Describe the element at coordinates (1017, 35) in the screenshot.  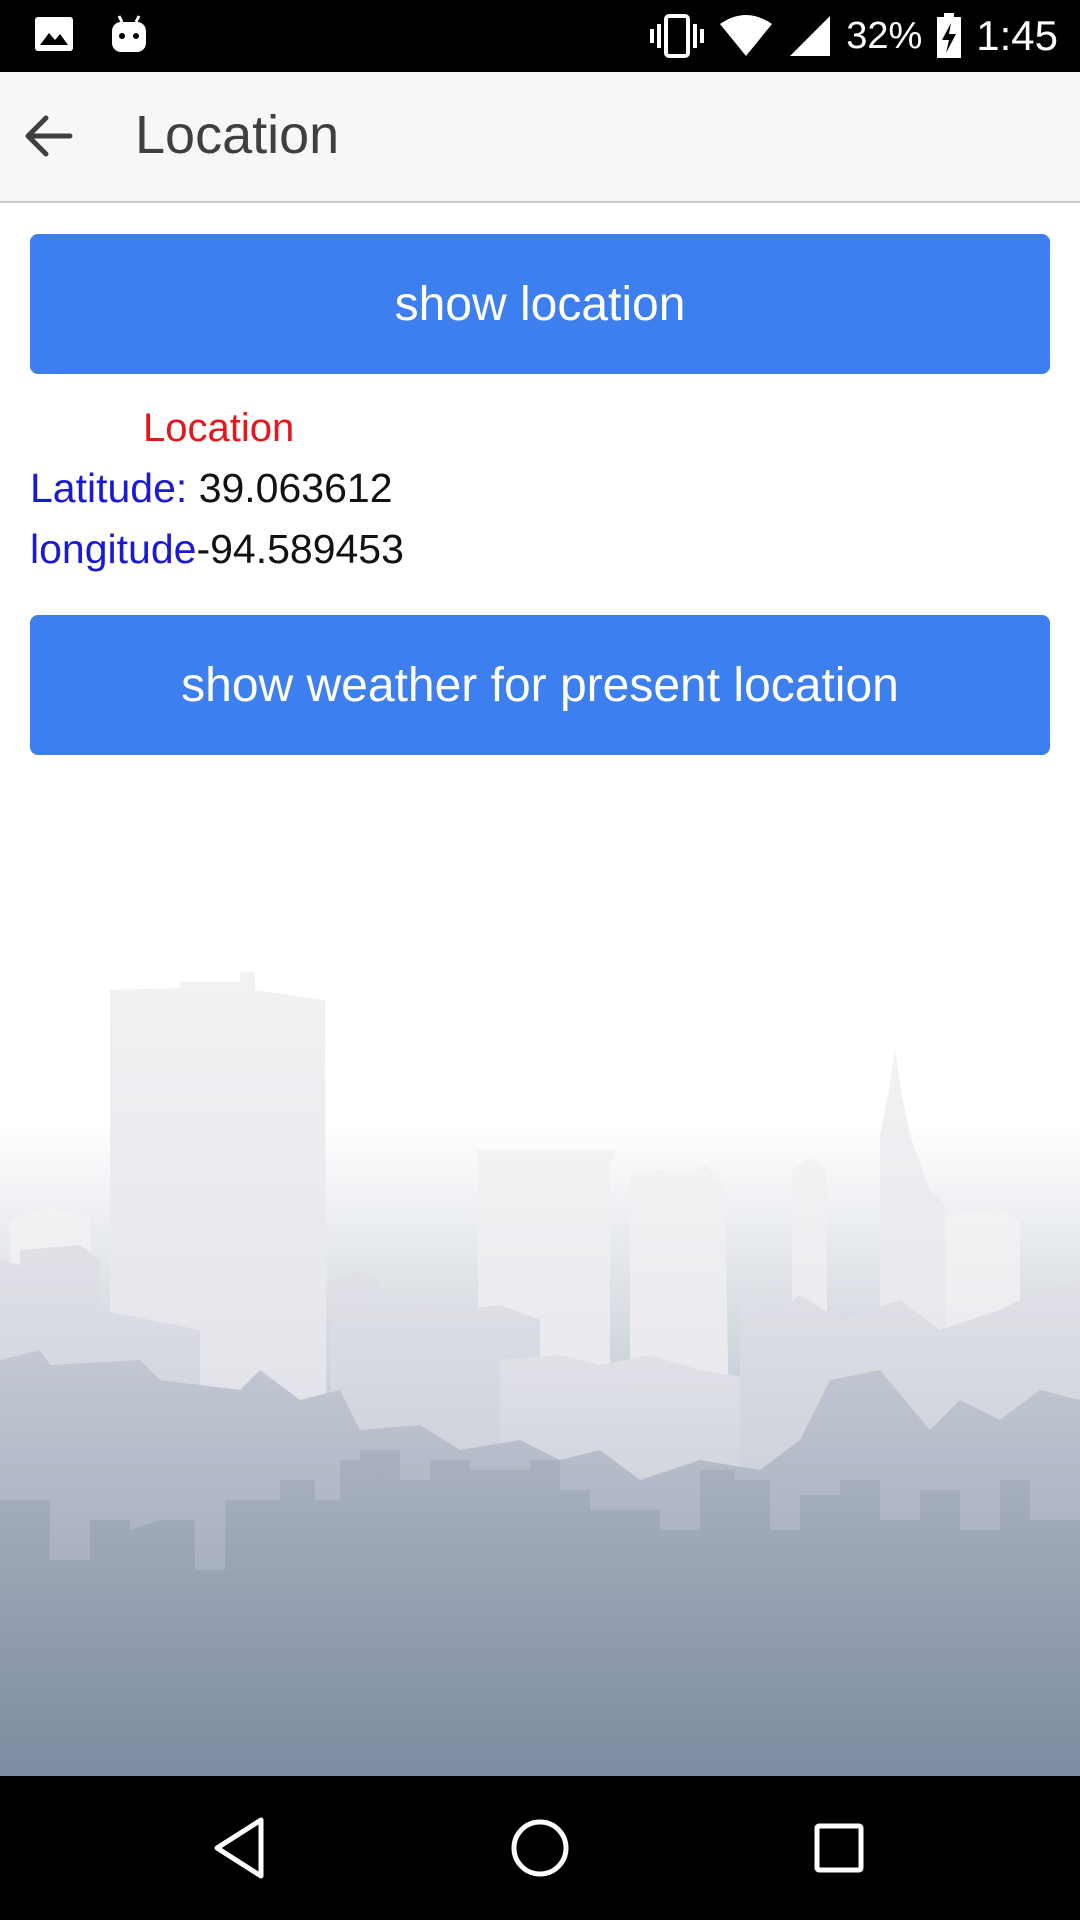
I see `clock: 1:45` at that location.